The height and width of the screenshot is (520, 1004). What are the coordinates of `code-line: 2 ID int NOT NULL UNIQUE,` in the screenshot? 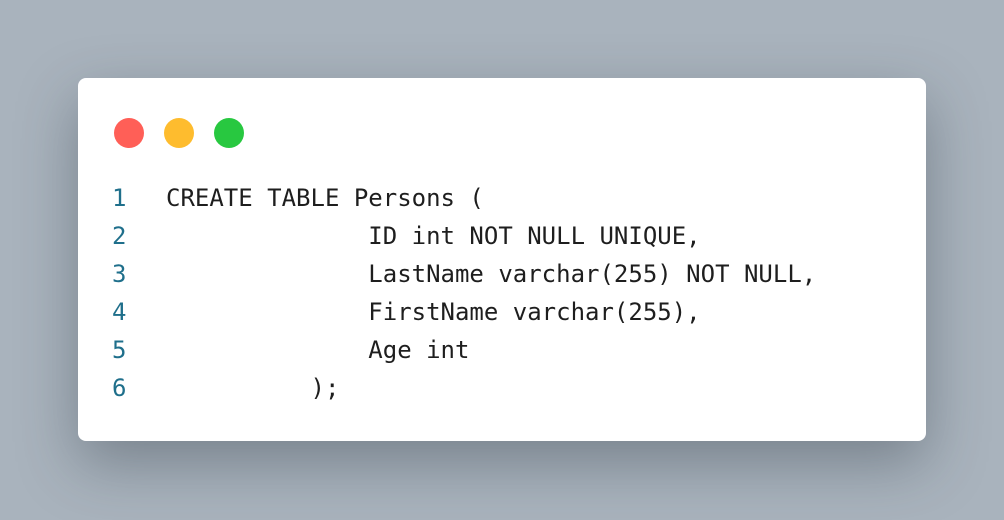 It's located at (464, 236).